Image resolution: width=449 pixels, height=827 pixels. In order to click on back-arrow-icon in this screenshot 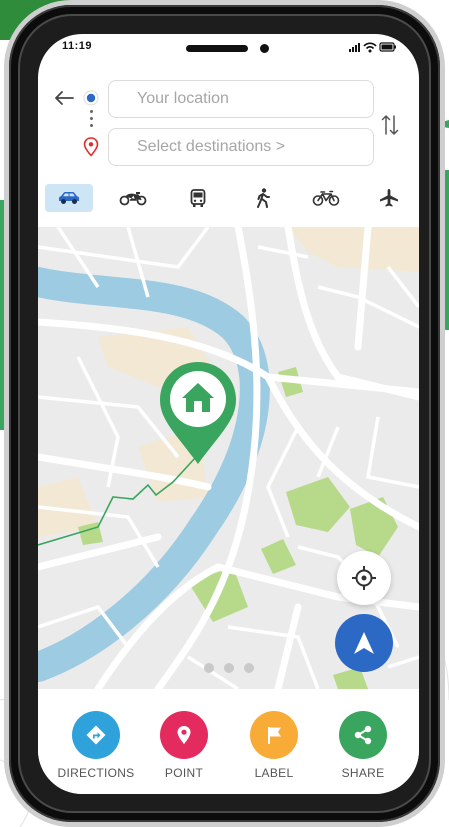, I will do `click(64, 98)`.